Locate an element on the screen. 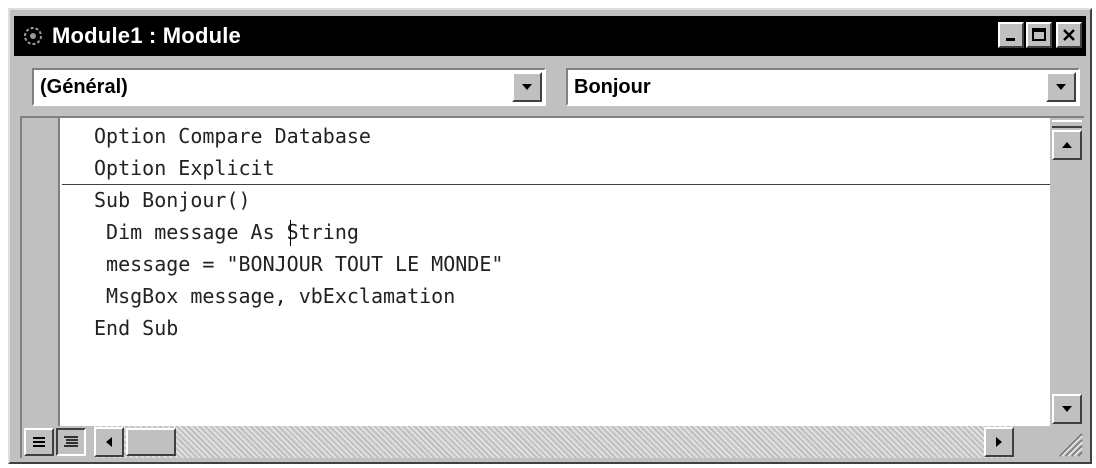 The image size is (1096, 468). split-bar is located at coordinates (1067, 124).